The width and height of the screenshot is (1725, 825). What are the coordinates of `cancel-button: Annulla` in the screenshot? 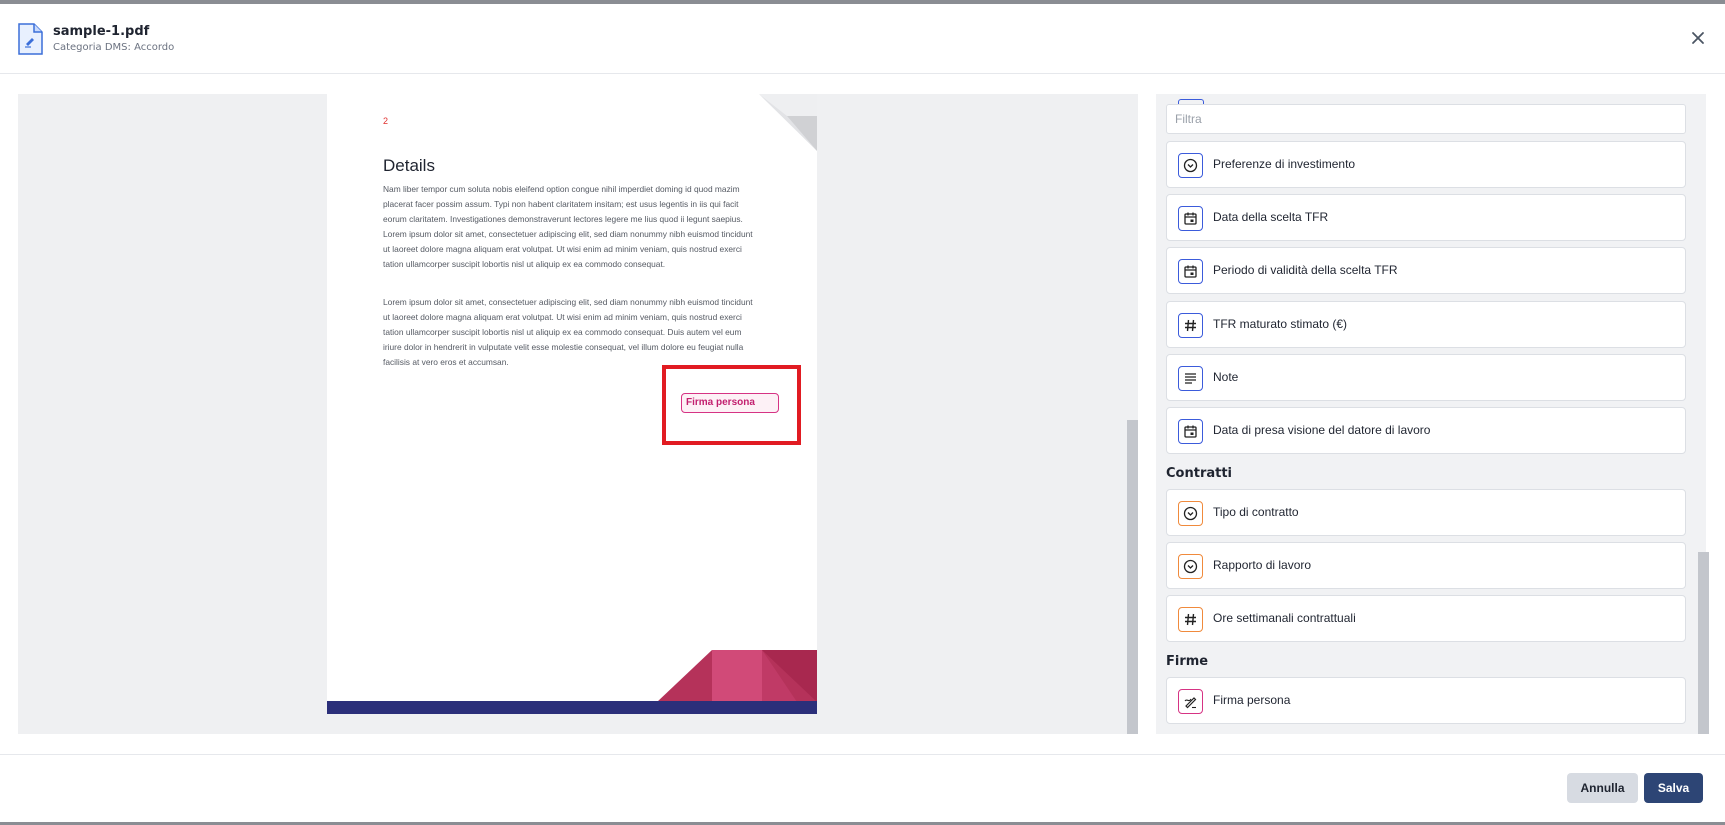 It's located at (1602, 788).